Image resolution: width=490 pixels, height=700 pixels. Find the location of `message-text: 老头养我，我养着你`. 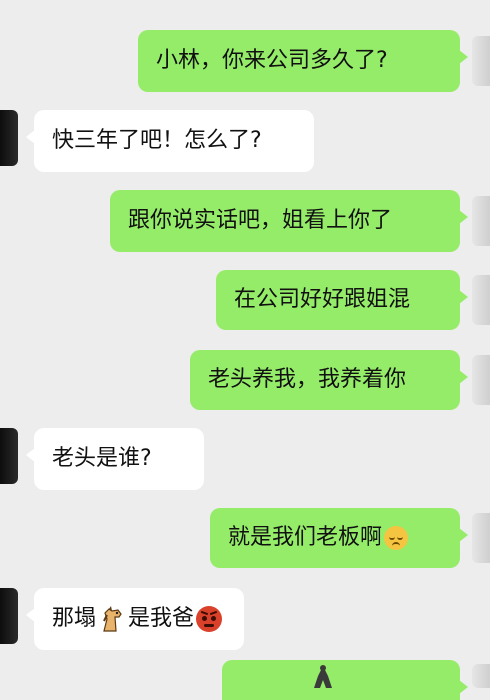

message-text: 老头养我，我养着你 is located at coordinates (307, 379).